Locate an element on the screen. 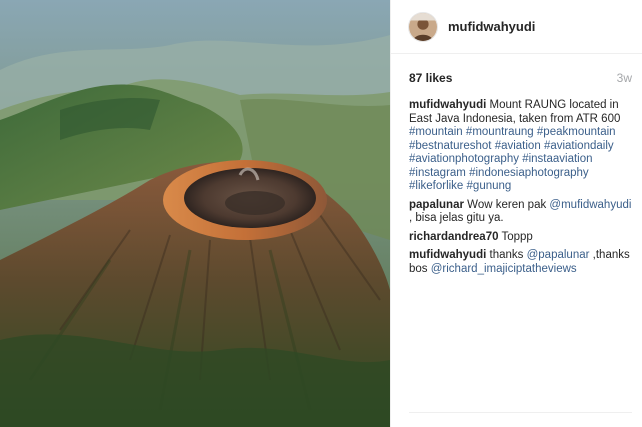 This screenshot has height=427, width=642. hashtag: #mountain is located at coordinates (436, 132).